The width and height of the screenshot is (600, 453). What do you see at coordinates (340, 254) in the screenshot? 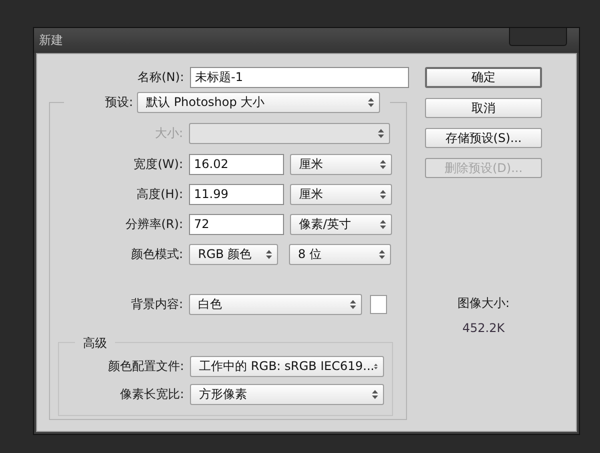
I see `depth-select: 8 位` at bounding box center [340, 254].